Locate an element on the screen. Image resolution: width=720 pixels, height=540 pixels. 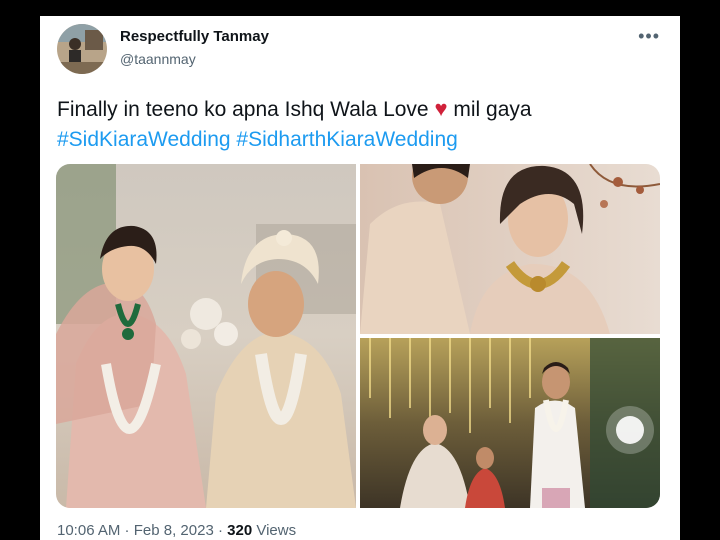
avatar is located at coordinates (82, 49).